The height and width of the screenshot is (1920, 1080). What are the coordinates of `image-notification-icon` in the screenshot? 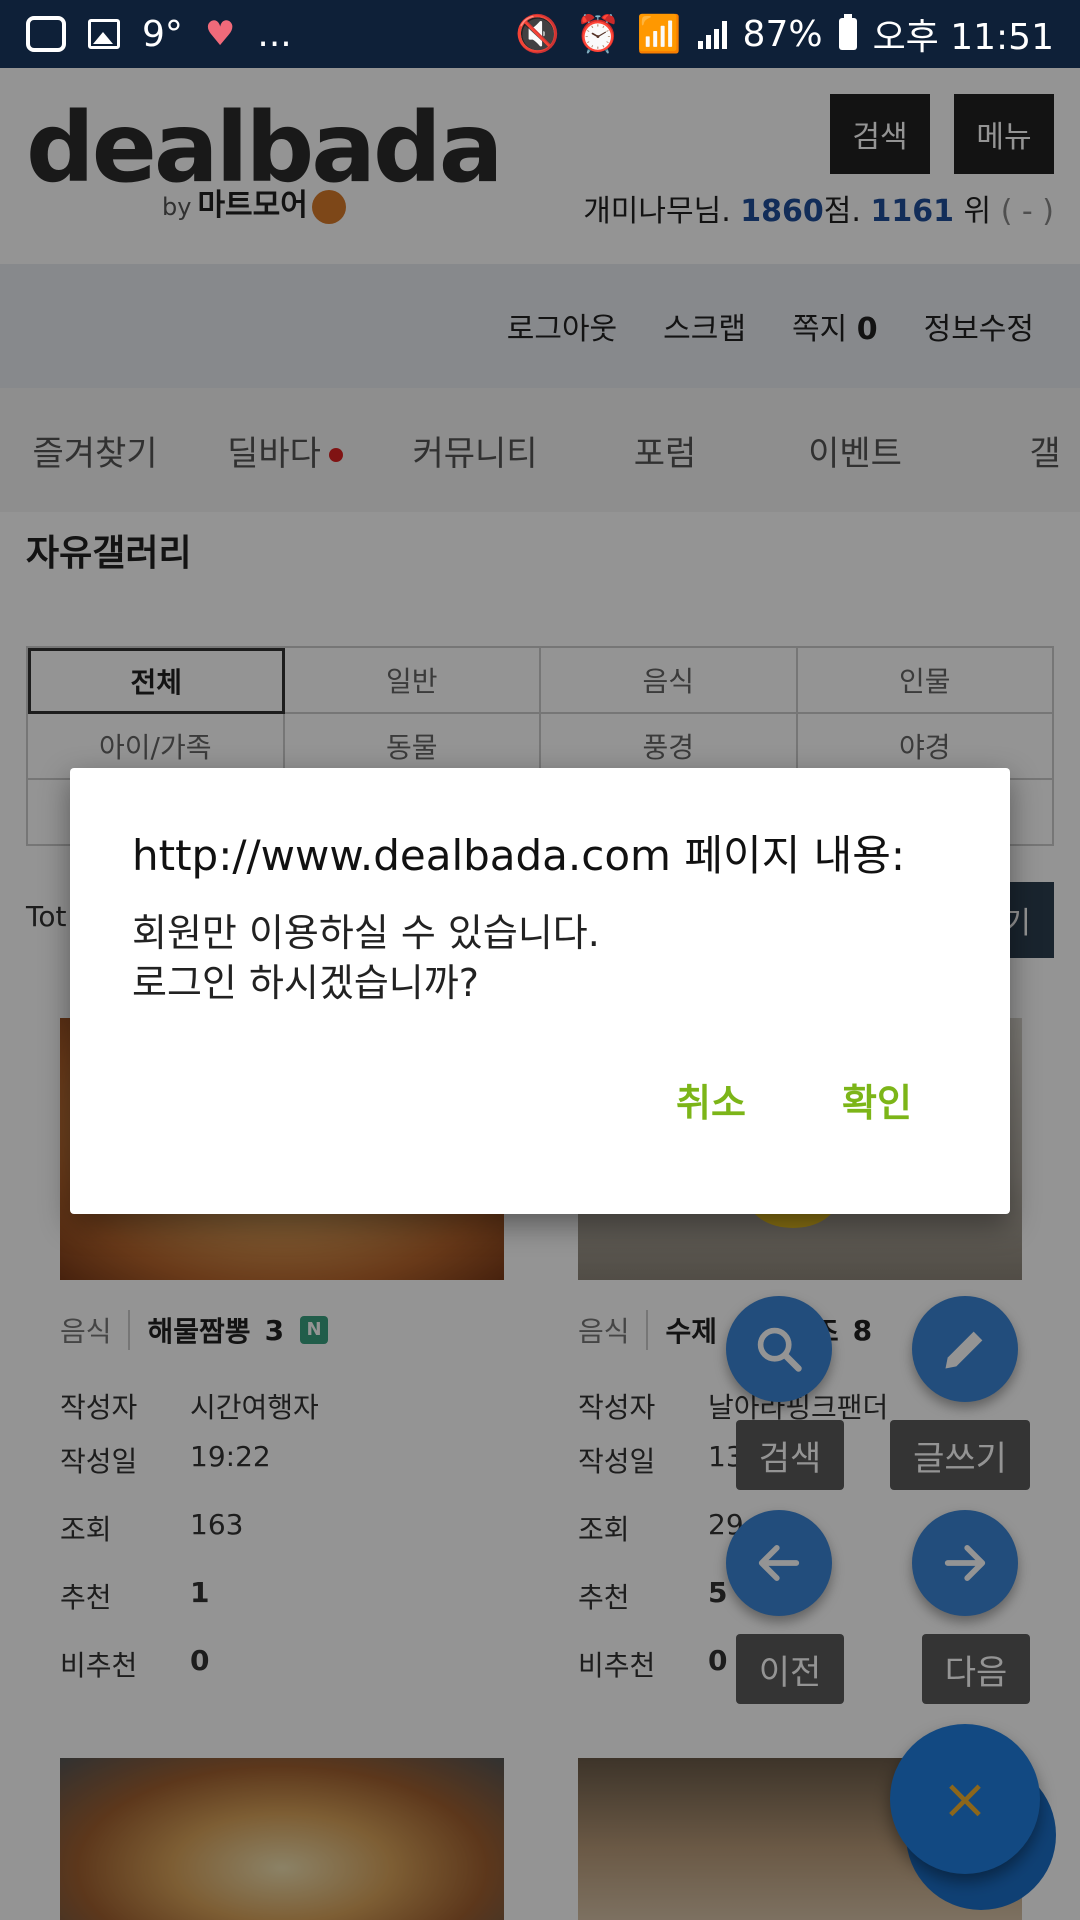 It's located at (104, 34).